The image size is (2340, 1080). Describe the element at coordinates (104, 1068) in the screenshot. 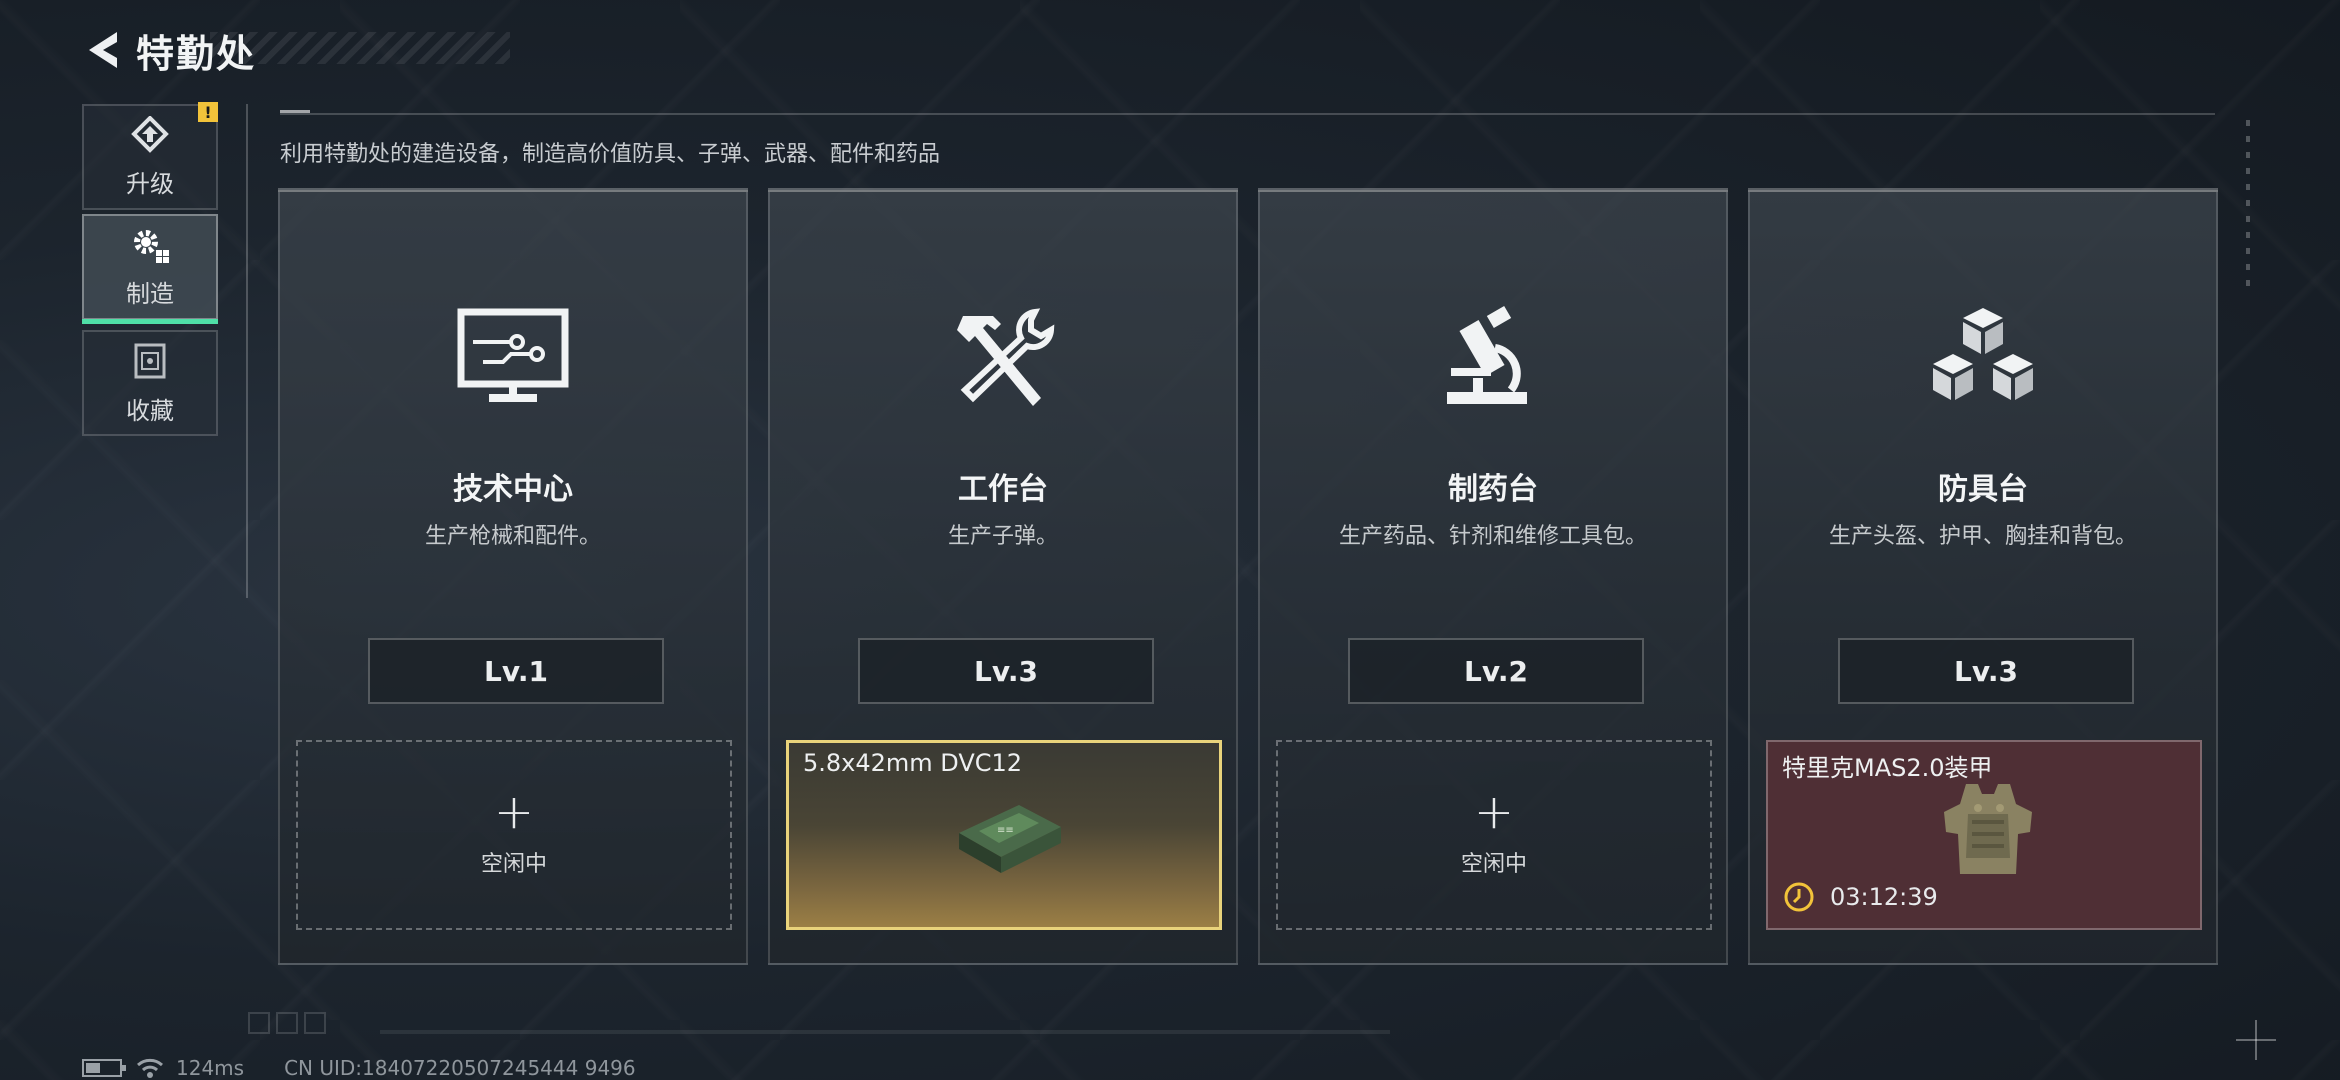

I see `battery-icon` at that location.